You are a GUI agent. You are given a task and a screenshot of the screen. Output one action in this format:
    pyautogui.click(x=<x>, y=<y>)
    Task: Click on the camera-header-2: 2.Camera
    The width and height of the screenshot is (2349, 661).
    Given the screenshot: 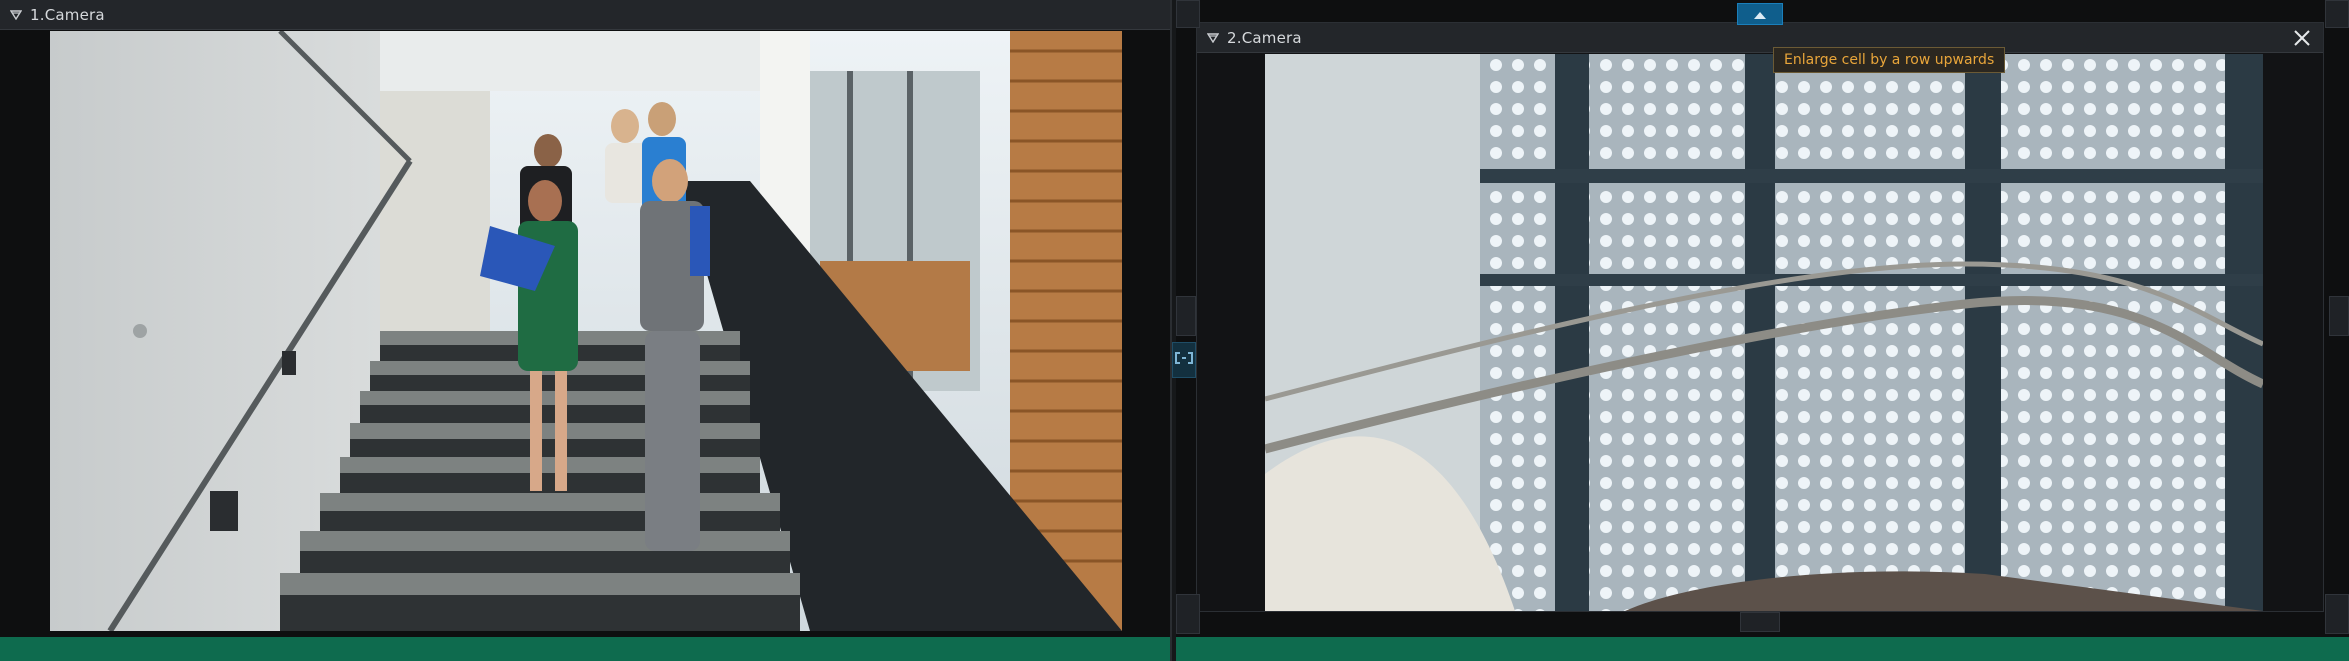 What is the action you would take?
    pyautogui.click(x=1760, y=38)
    